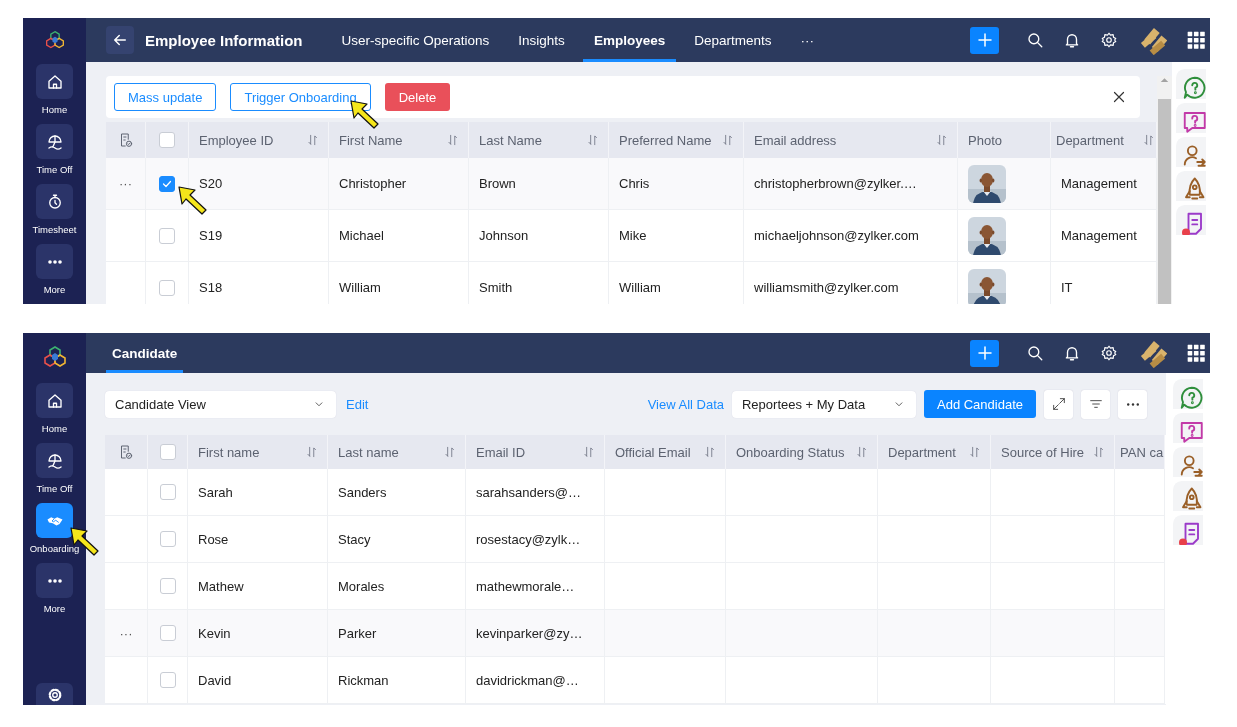  Describe the element at coordinates (258, 539) in the screenshot. I see `table-cell: Rose` at that location.